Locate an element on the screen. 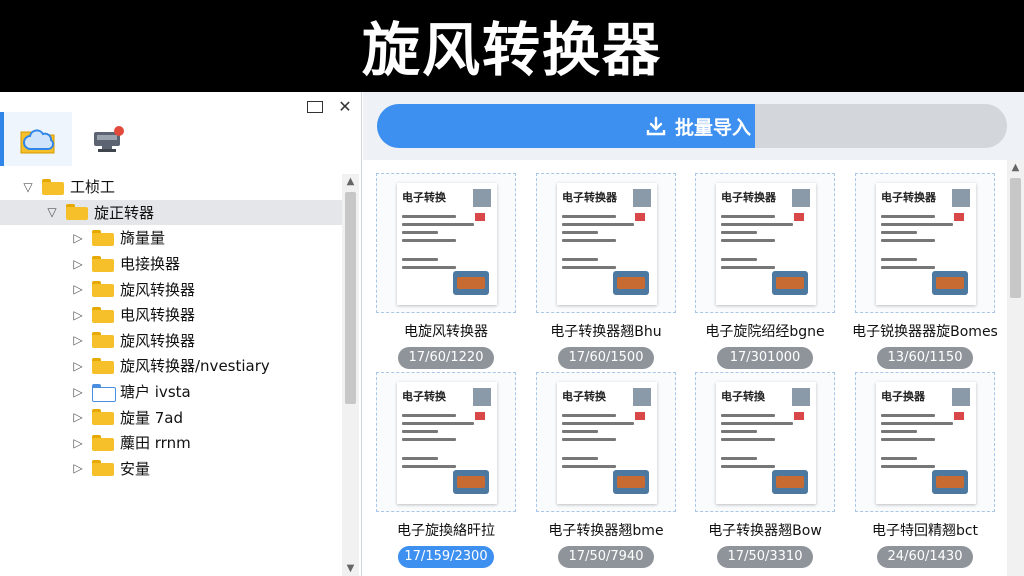 Image resolution: width=1024 pixels, height=576 pixels. tree-item: ▷ 瑭户 ivsta is located at coordinates (171, 392).